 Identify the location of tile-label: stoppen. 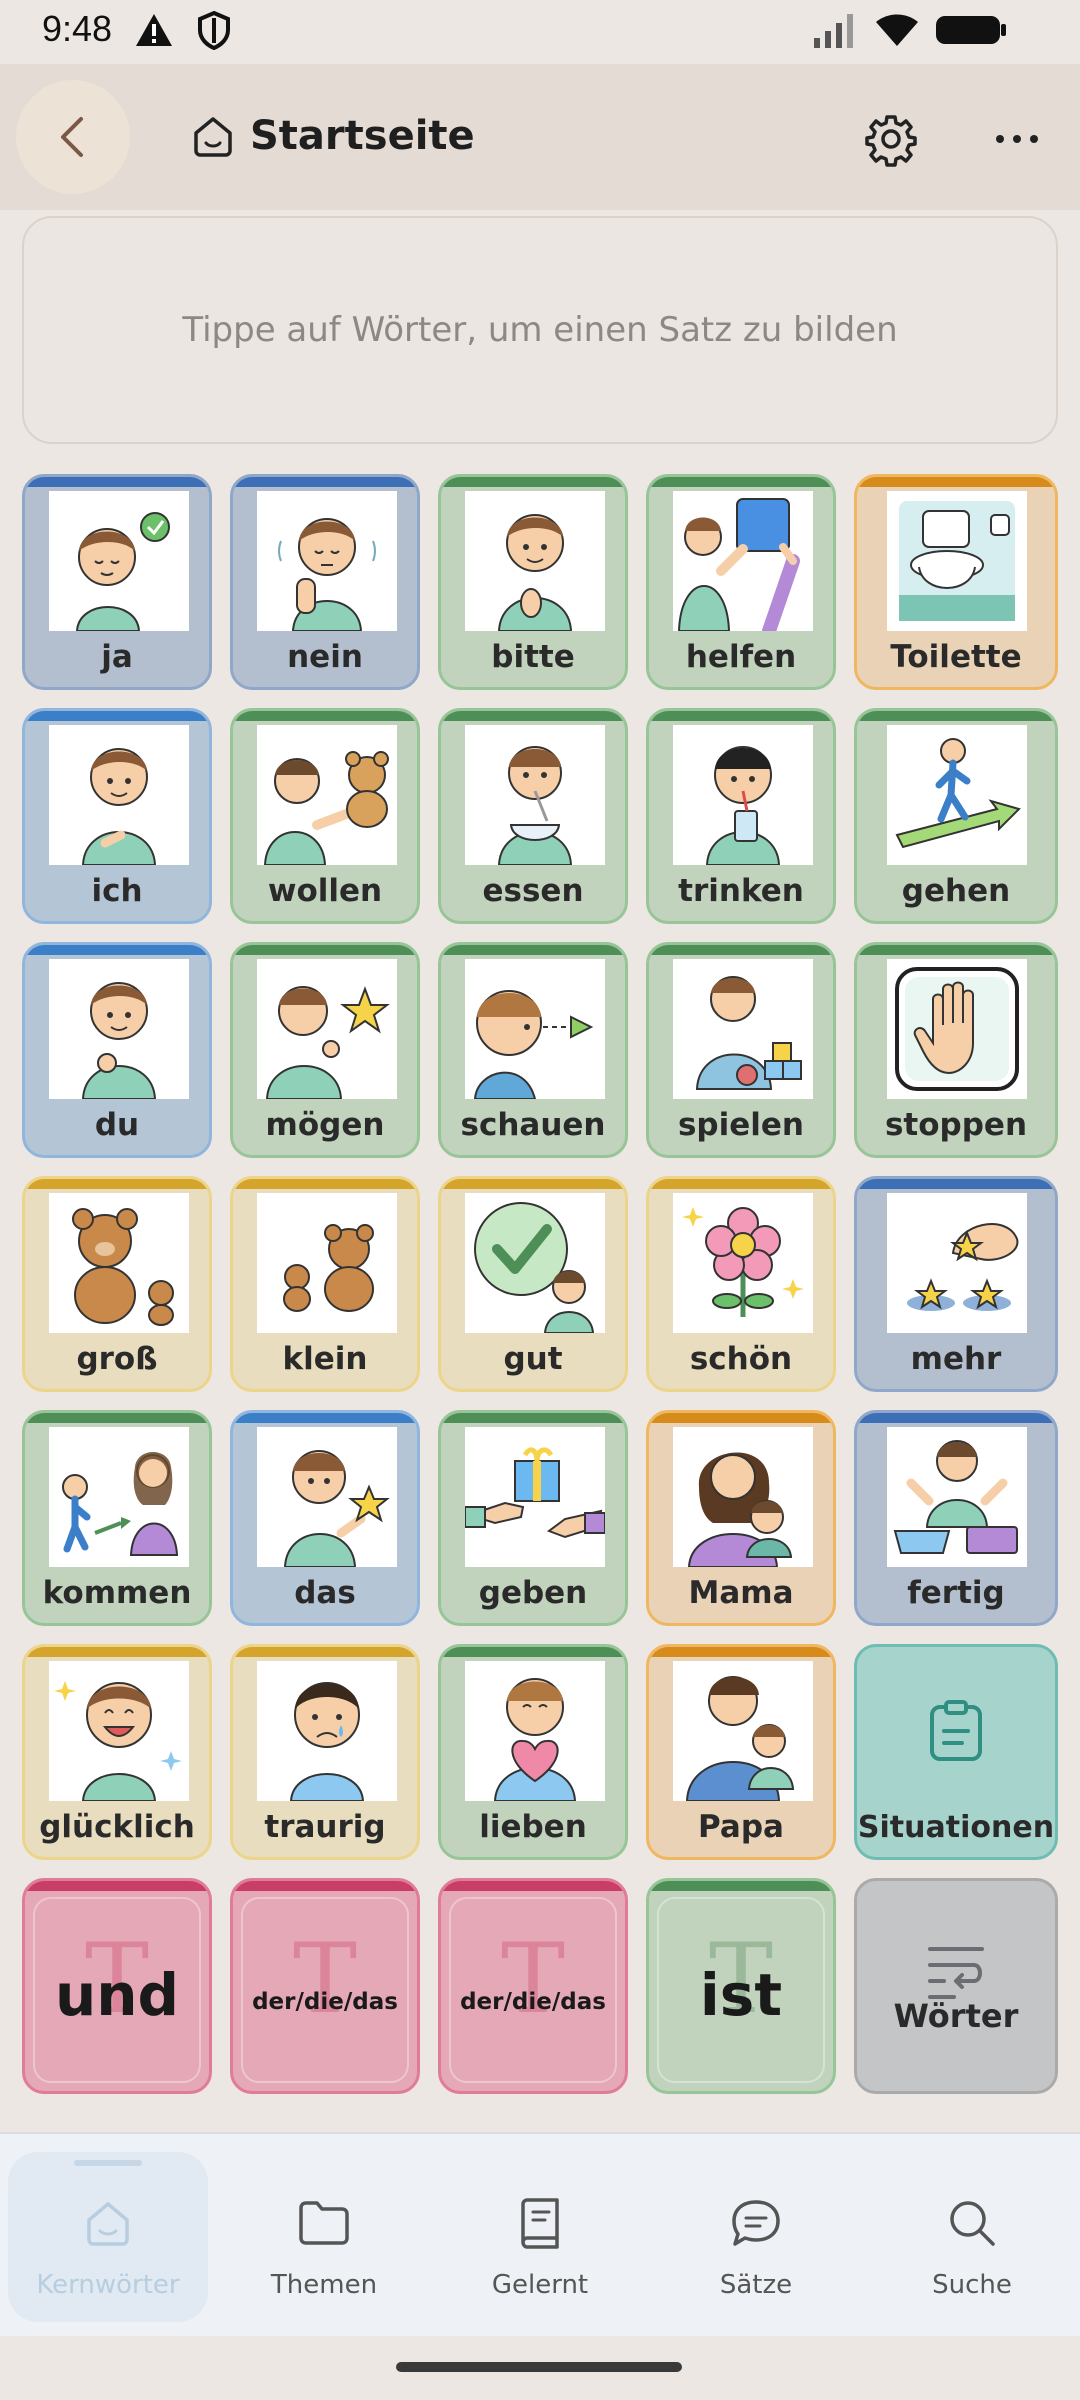
(956, 1125).